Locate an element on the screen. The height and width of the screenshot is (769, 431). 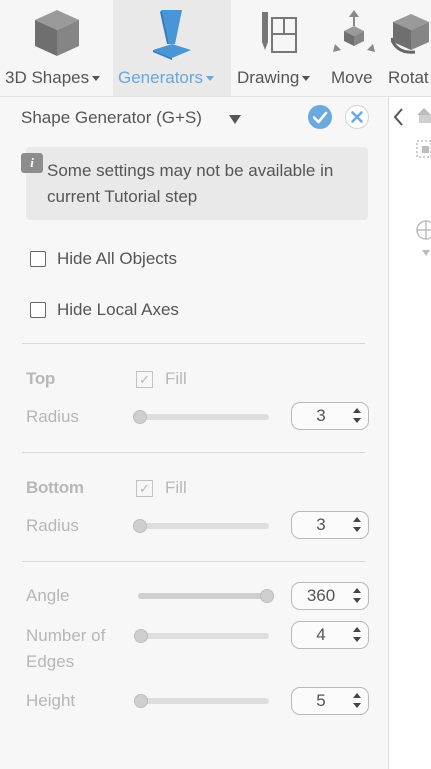
main-toolbar: 3D Shapes Generators Drawing Move Rotat is located at coordinates (215, 48).